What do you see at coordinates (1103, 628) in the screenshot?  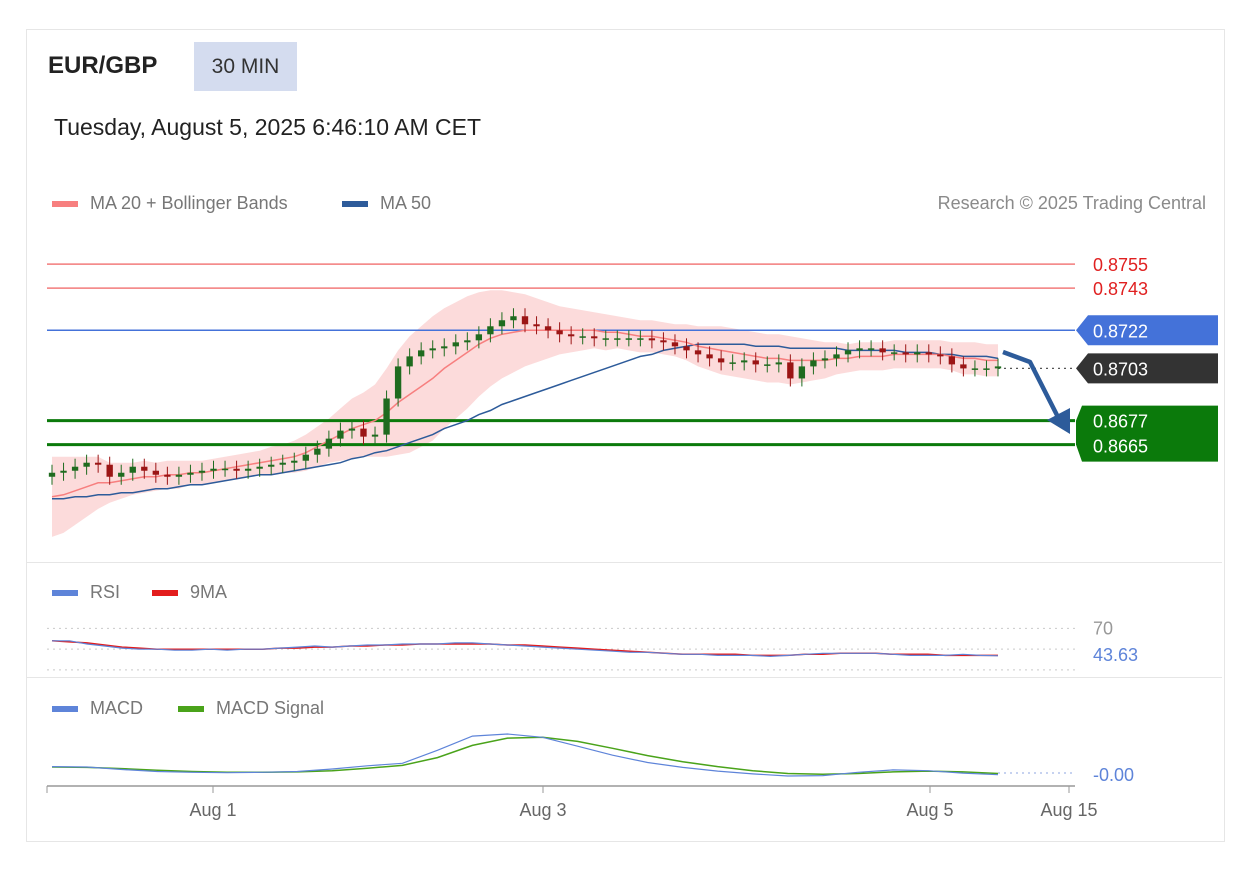 I see `rsi-ref-label: 70` at bounding box center [1103, 628].